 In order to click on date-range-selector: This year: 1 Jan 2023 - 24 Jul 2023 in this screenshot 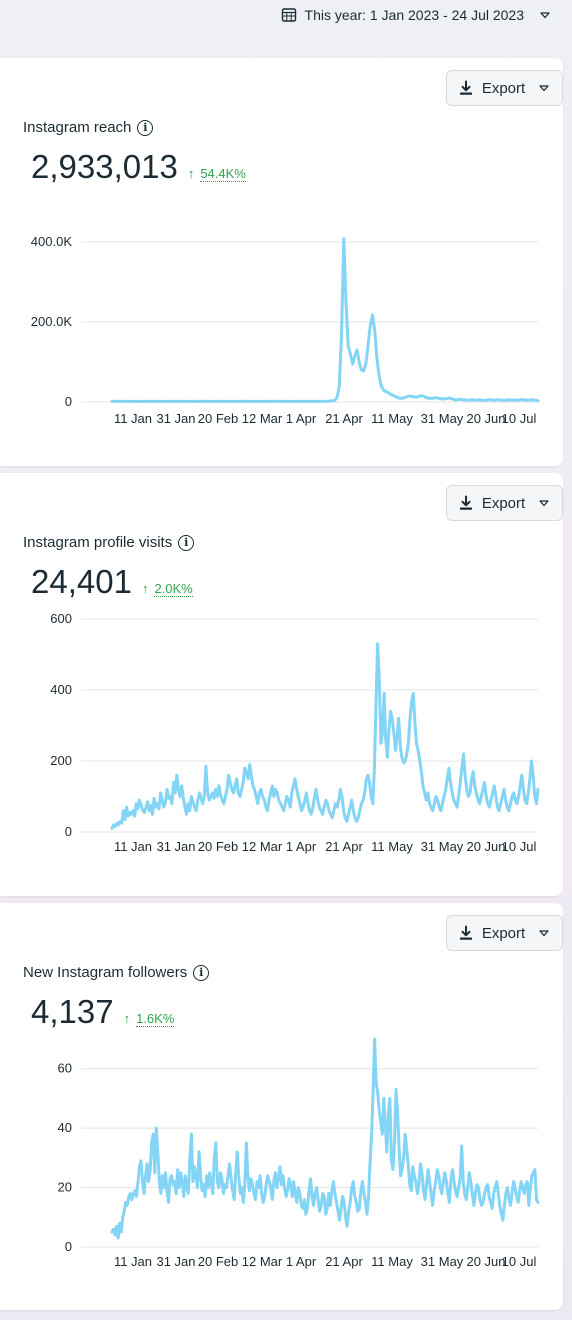, I will do `click(416, 15)`.